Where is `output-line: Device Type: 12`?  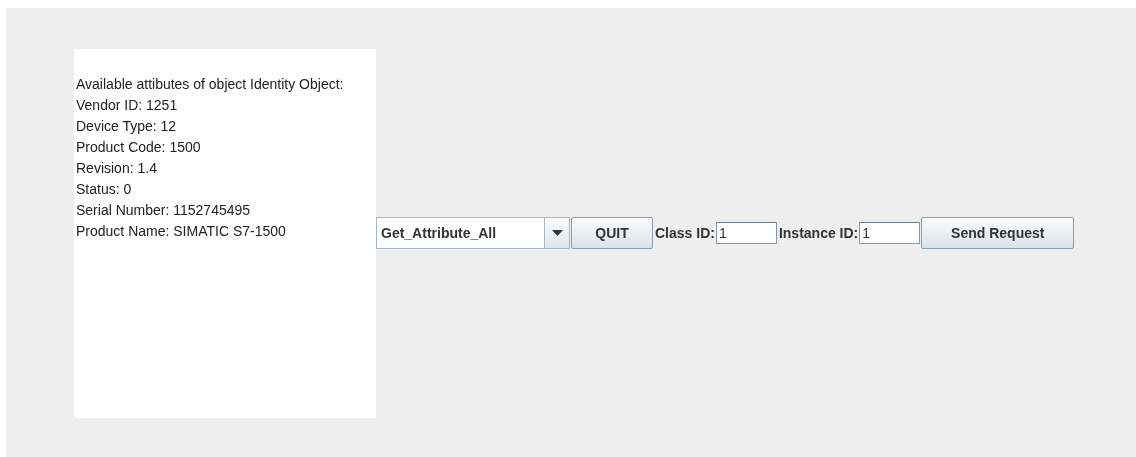 output-line: Device Type: 12 is located at coordinates (127, 126).